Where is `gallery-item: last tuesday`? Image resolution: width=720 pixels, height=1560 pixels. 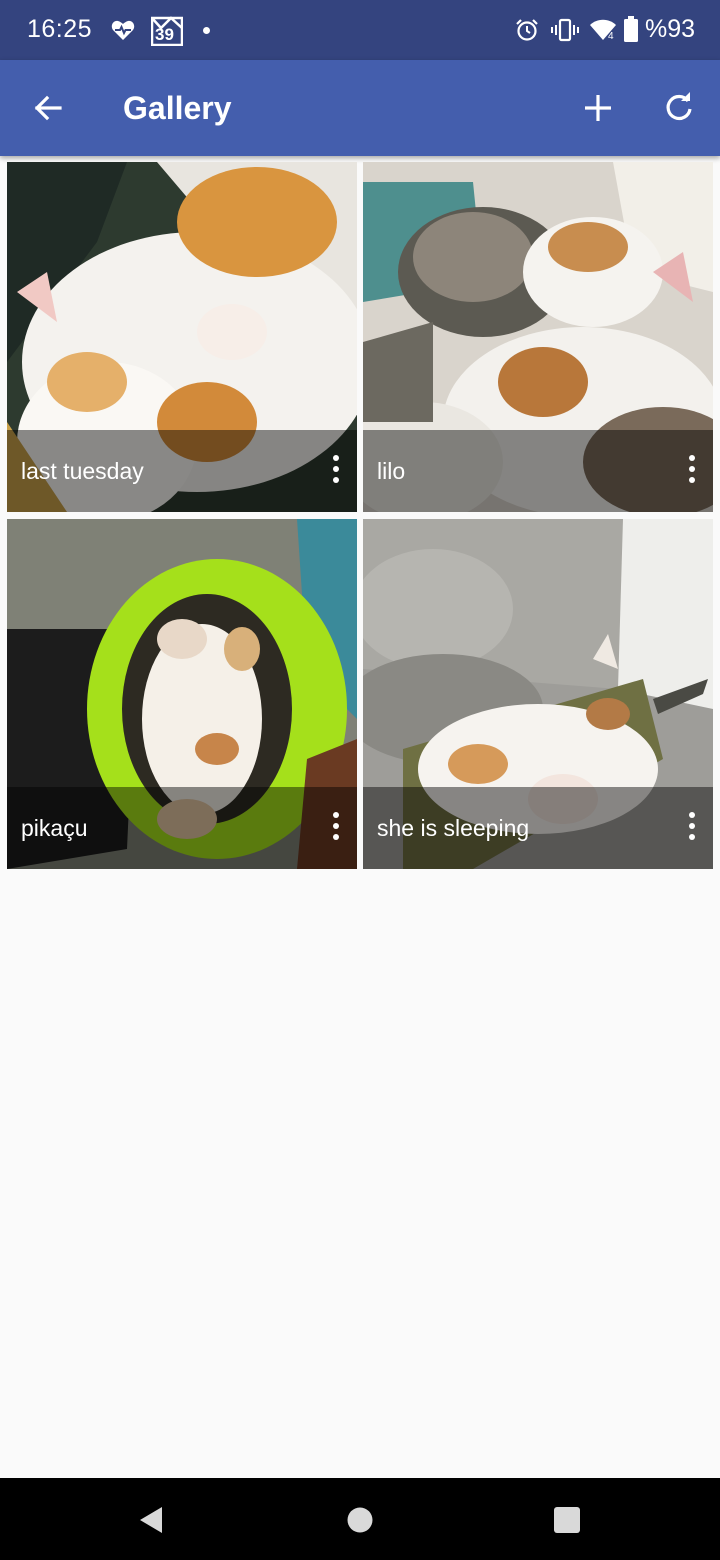
gallery-item: last tuesday is located at coordinates (182, 337).